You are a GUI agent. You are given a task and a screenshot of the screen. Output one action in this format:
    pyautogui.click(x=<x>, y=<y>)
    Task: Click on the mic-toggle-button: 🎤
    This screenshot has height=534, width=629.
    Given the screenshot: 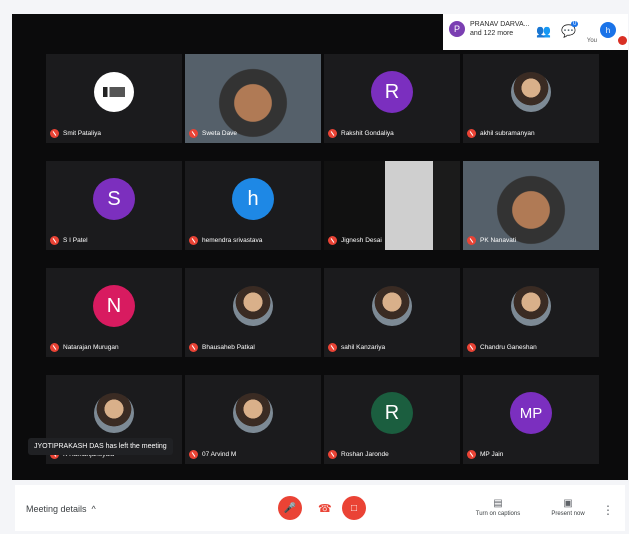 What is the action you would take?
    pyautogui.click(x=290, y=508)
    